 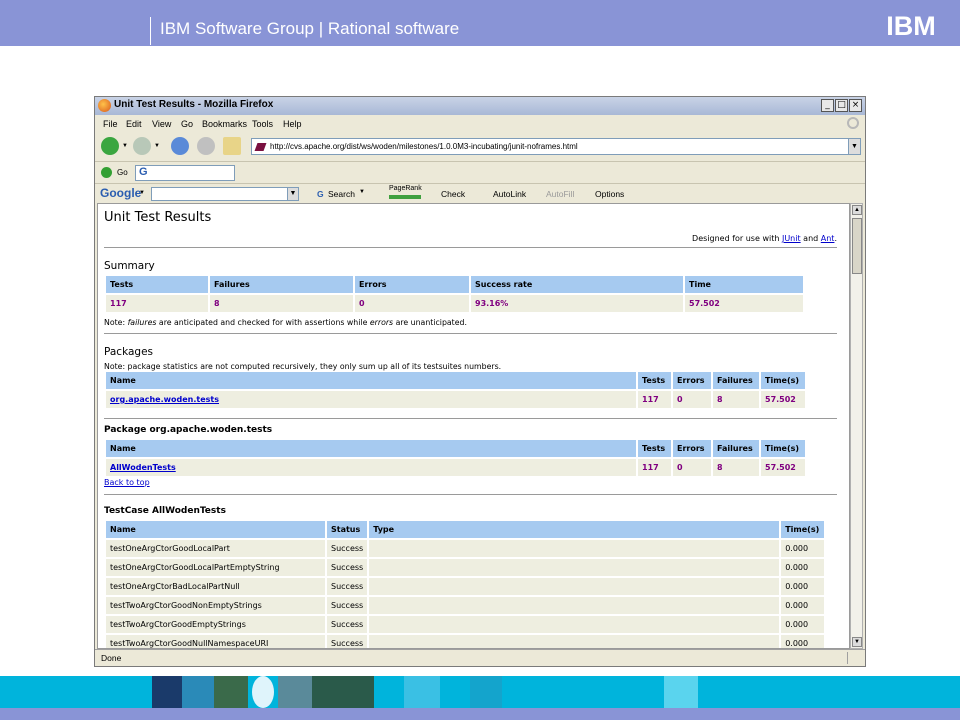 I want to click on check-button: Check, so click(x=453, y=194).